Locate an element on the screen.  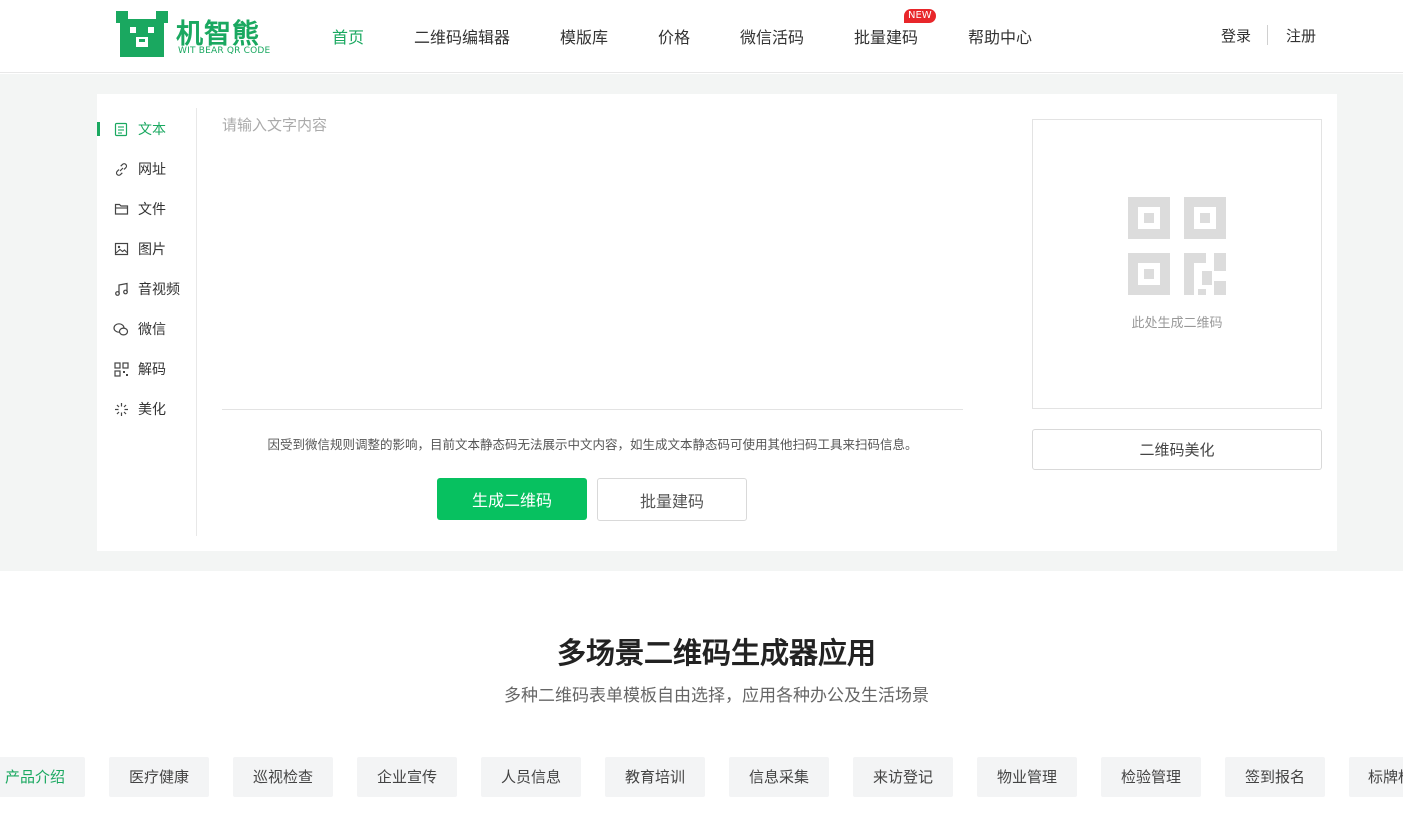
scene-tab-corporate: 企业宣传 is located at coordinates (407, 777).